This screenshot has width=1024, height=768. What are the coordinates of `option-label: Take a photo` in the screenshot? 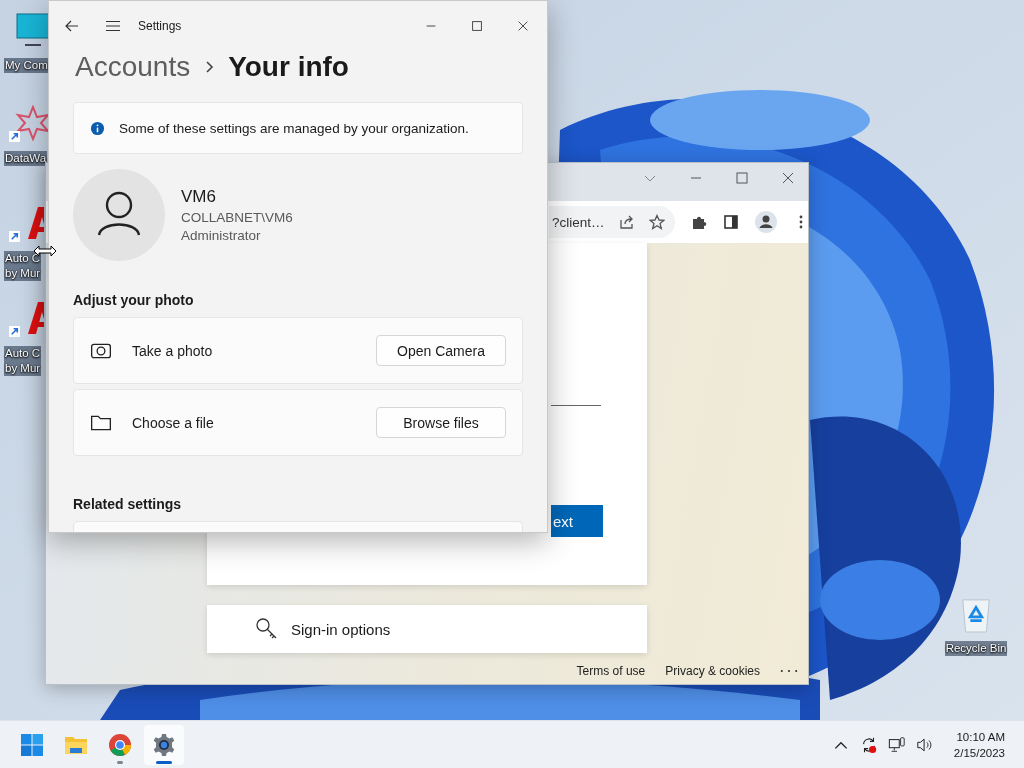 It's located at (173, 350).